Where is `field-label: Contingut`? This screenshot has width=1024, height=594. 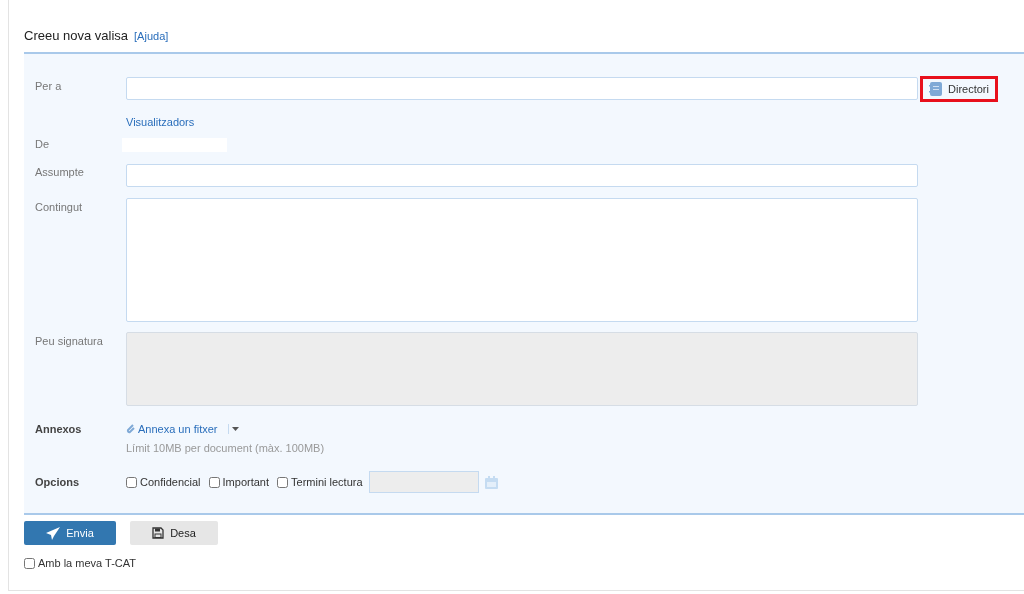 field-label: Contingut is located at coordinates (59, 206).